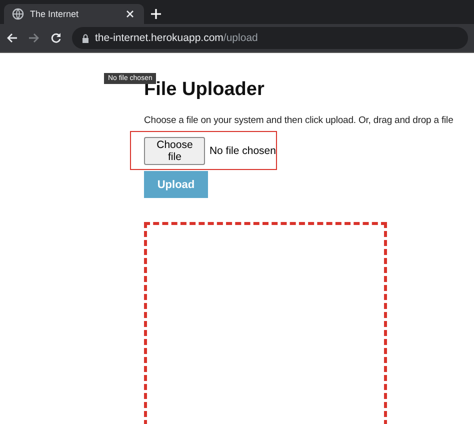  Describe the element at coordinates (34, 38) in the screenshot. I see `forward-arrow-icon` at that location.